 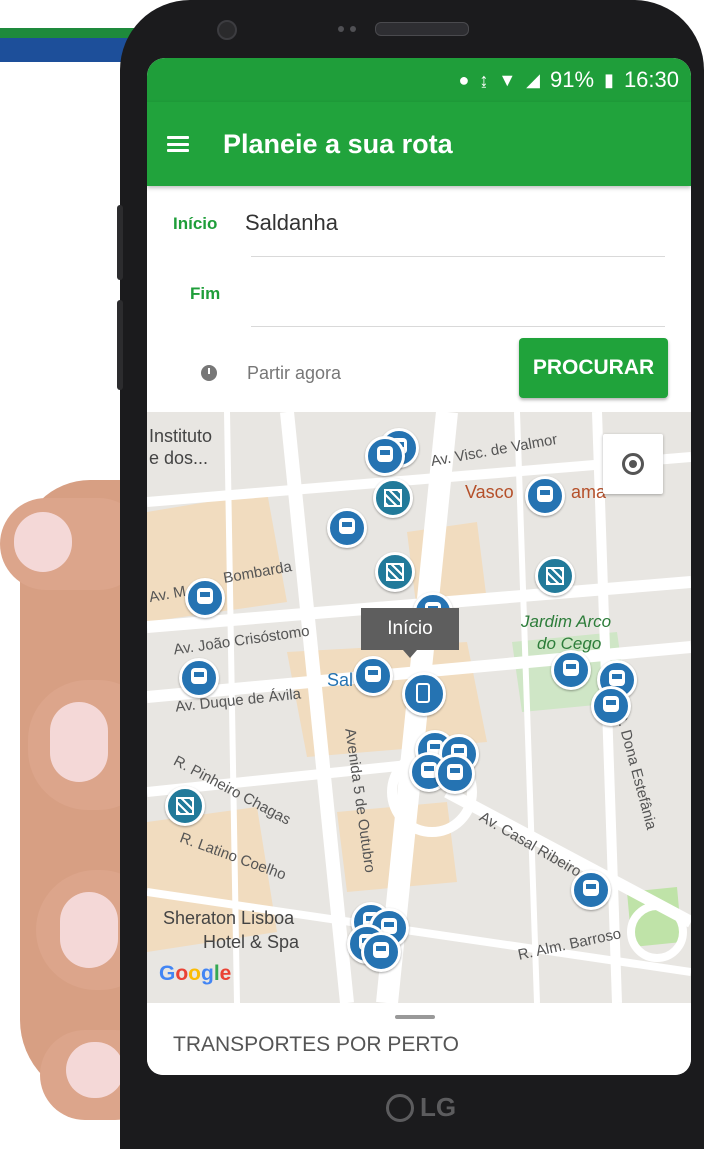 What do you see at coordinates (593, 368) in the screenshot?
I see `search-button: PROCURAR` at bounding box center [593, 368].